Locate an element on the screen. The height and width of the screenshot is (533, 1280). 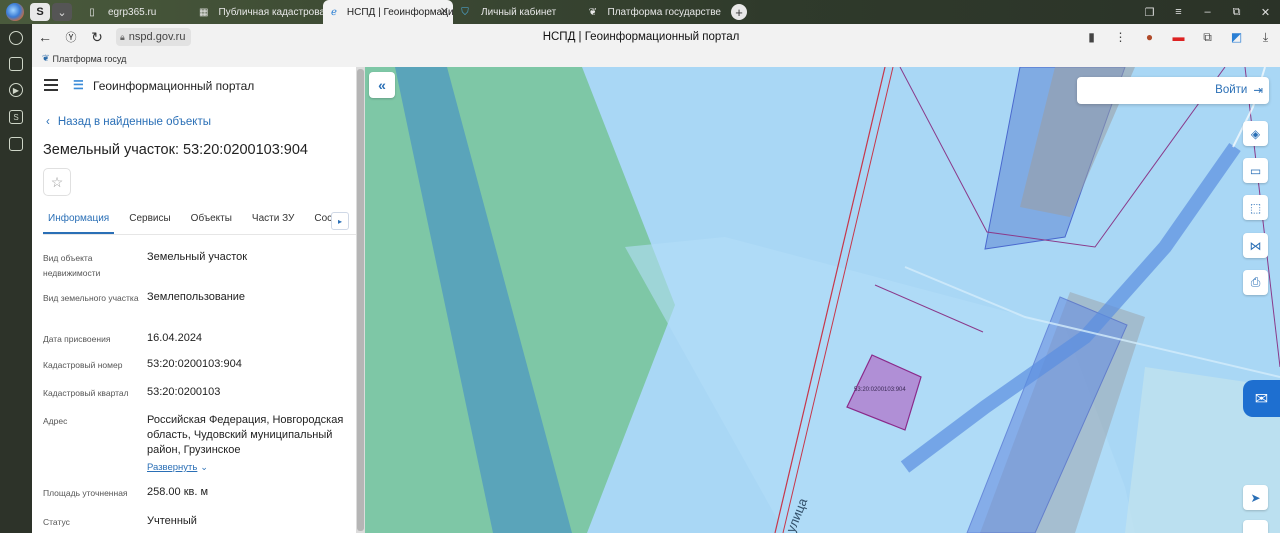
browser-logo-icon is located at coordinates (15, 12).